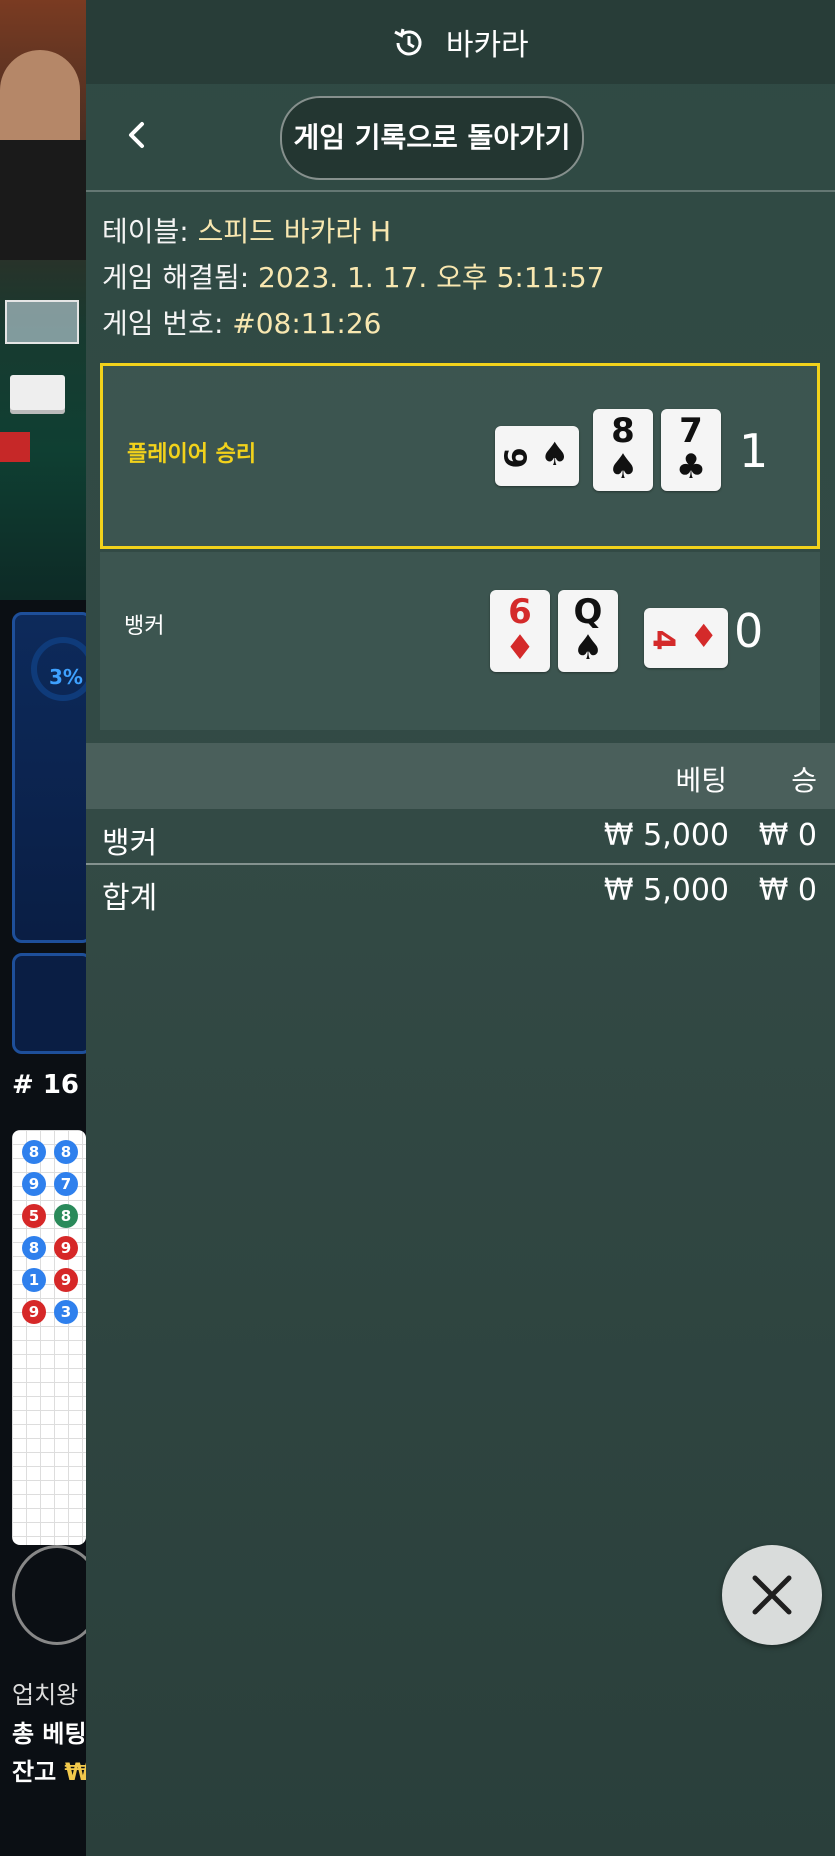  What do you see at coordinates (701, 780) in the screenshot?
I see `bet-column-header: 베팅` at bounding box center [701, 780].